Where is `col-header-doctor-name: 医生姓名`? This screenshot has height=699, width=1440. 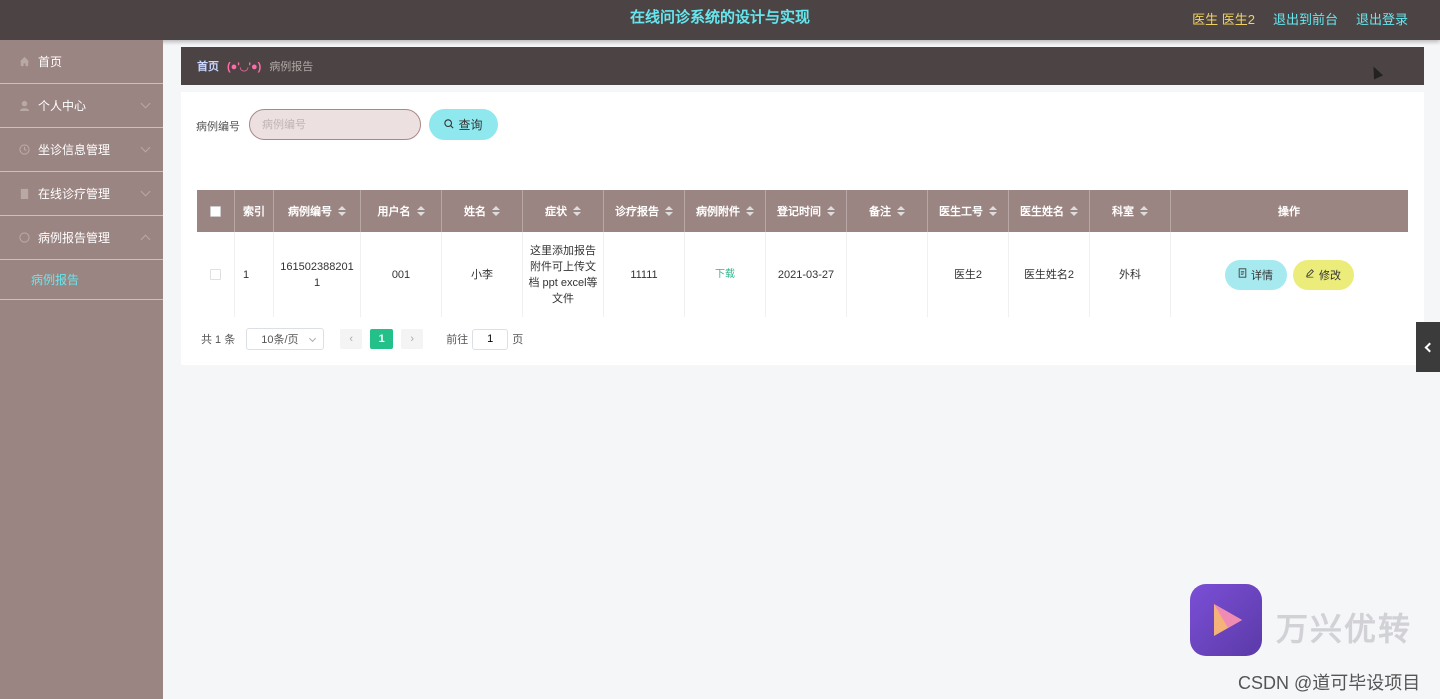
col-header-doctor-name: 医生姓名 is located at coordinates (1049, 211).